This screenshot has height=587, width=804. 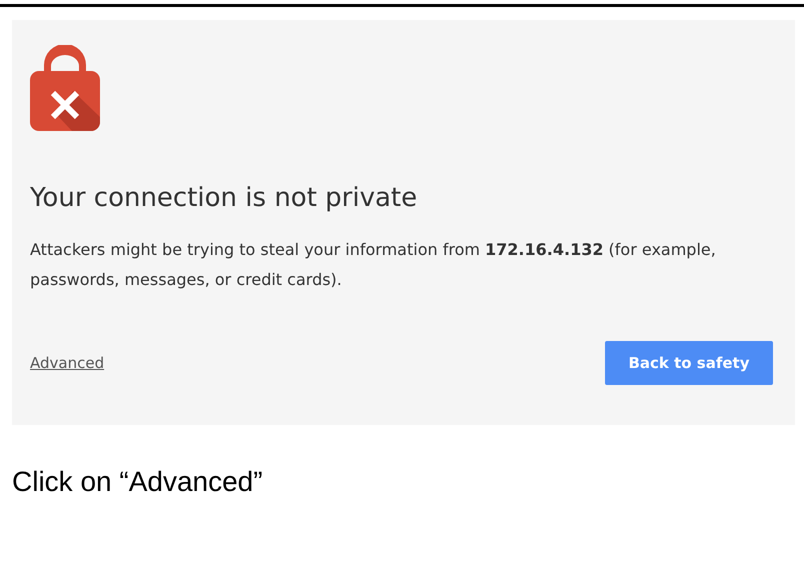 What do you see at coordinates (138, 482) in the screenshot?
I see `caption: Click on “Advanced”` at bounding box center [138, 482].